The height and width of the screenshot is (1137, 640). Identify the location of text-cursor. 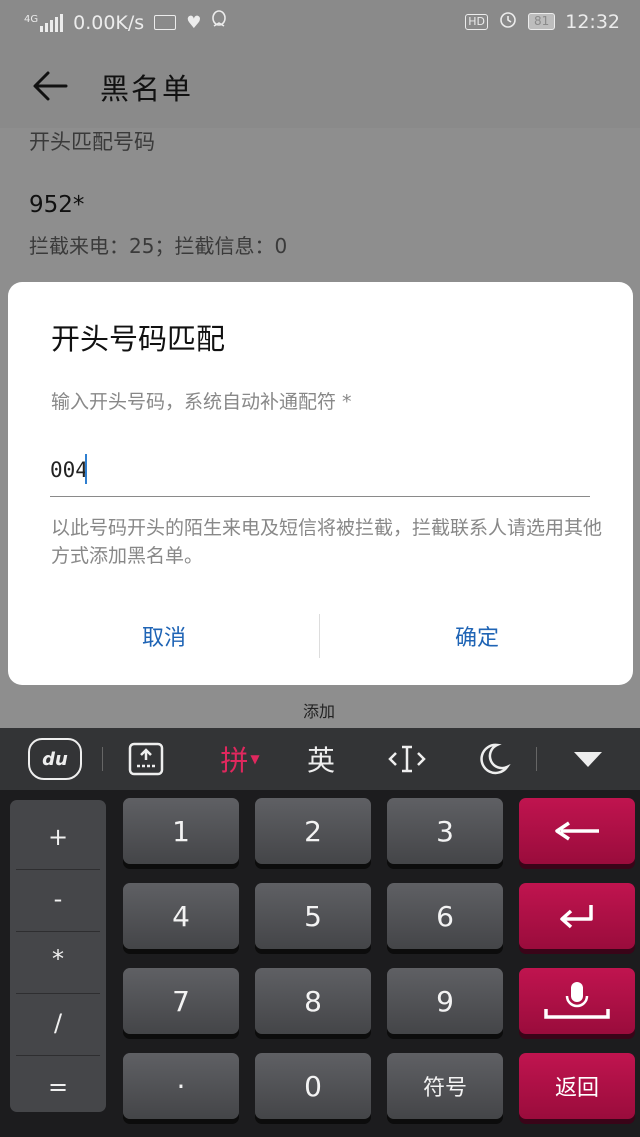
(86, 469).